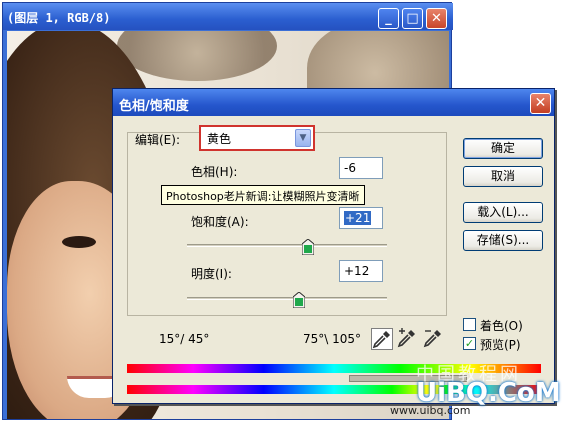  Describe the element at coordinates (540, 103) in the screenshot. I see `dialog-close-button: ✕` at that location.